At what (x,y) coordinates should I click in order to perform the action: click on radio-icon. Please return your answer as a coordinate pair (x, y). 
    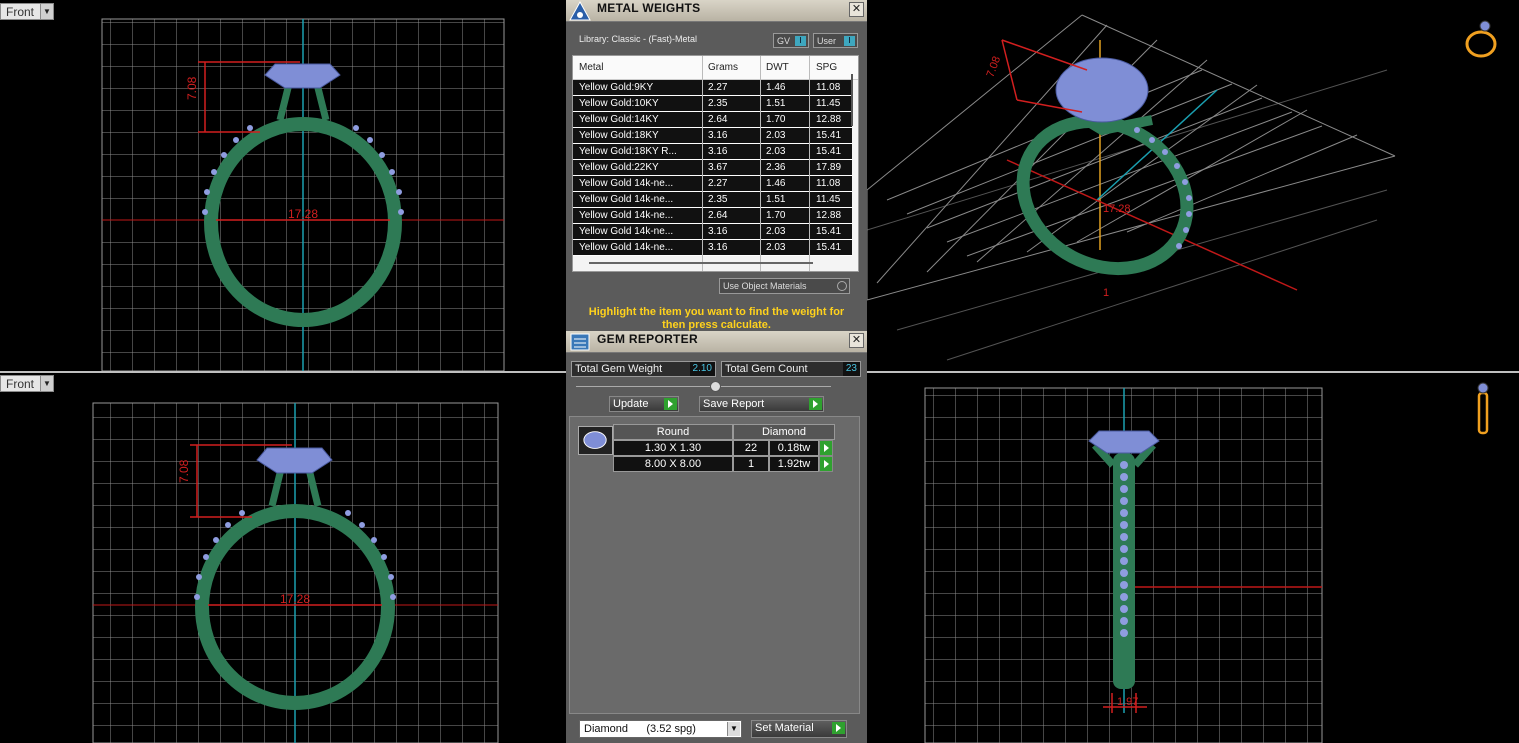
    Looking at the image, I should click on (842, 286).